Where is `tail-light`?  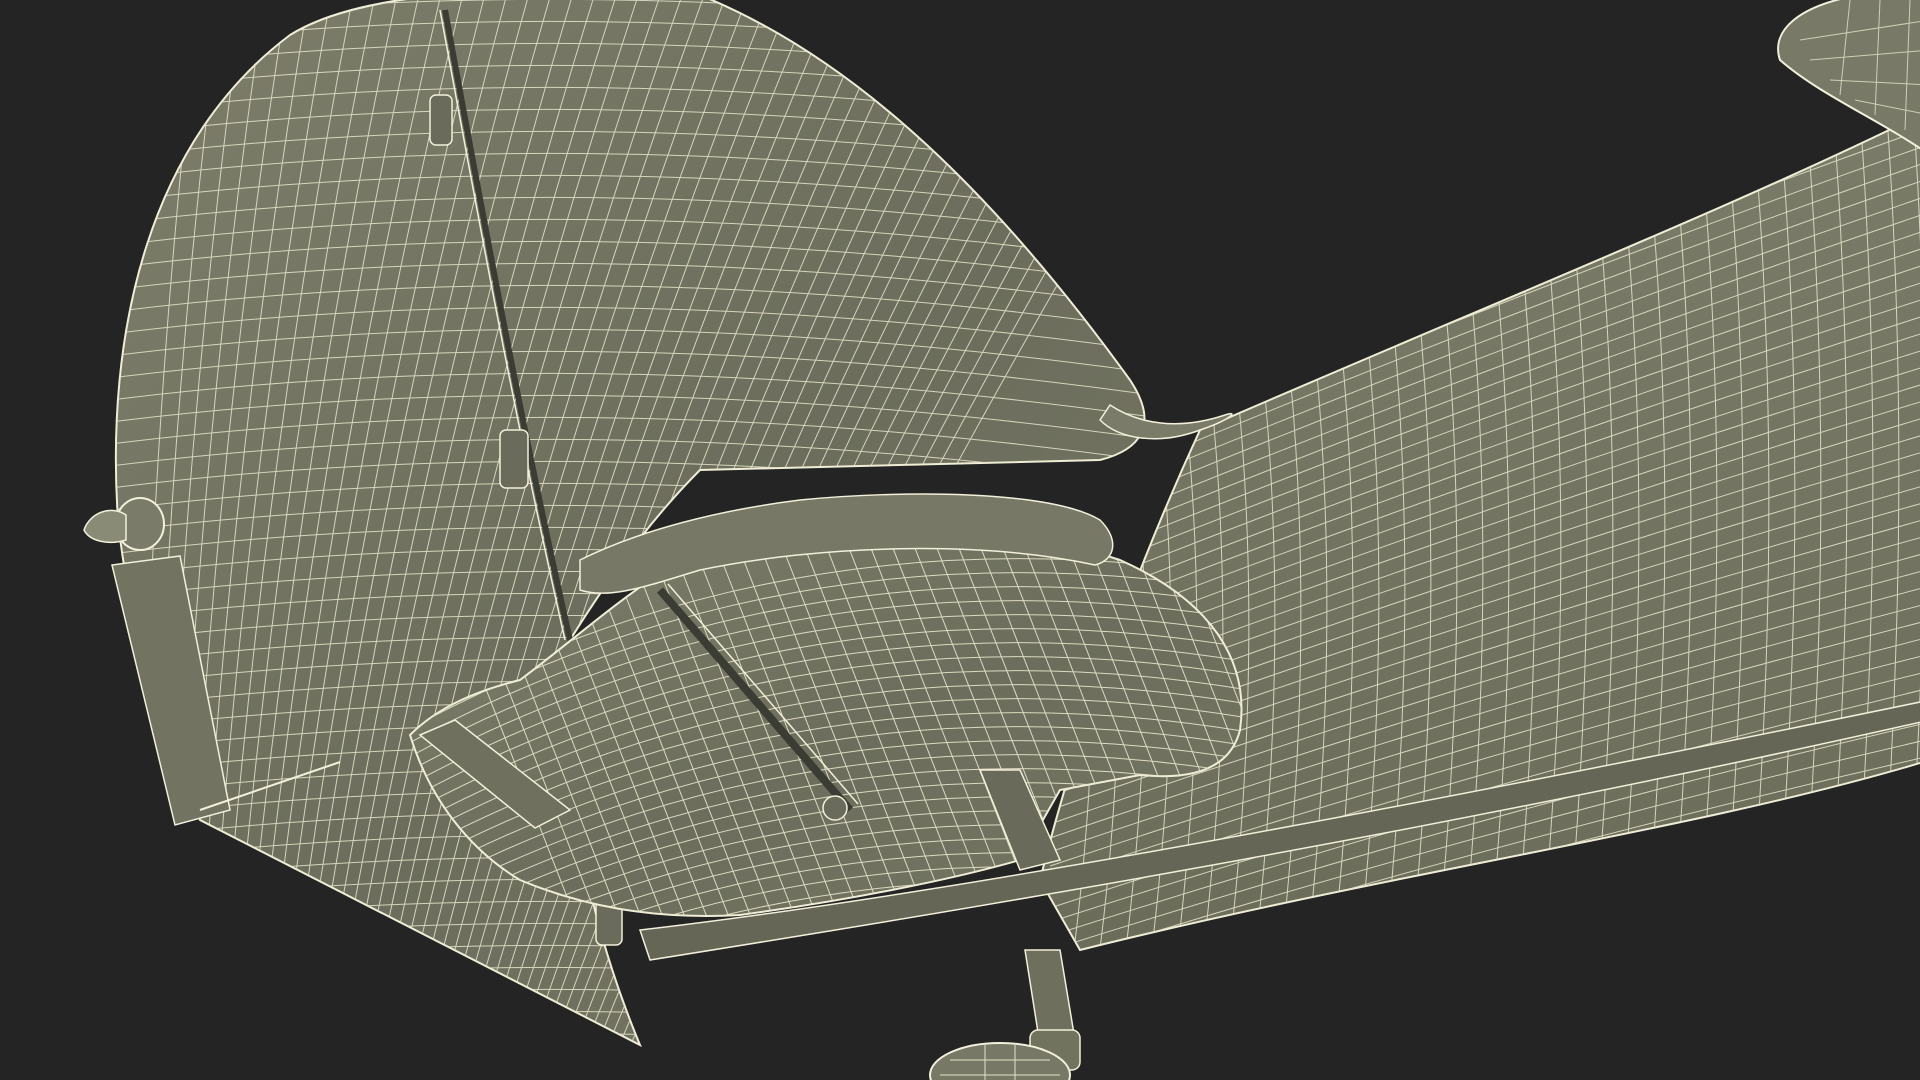 tail-light is located at coordinates (124, 524).